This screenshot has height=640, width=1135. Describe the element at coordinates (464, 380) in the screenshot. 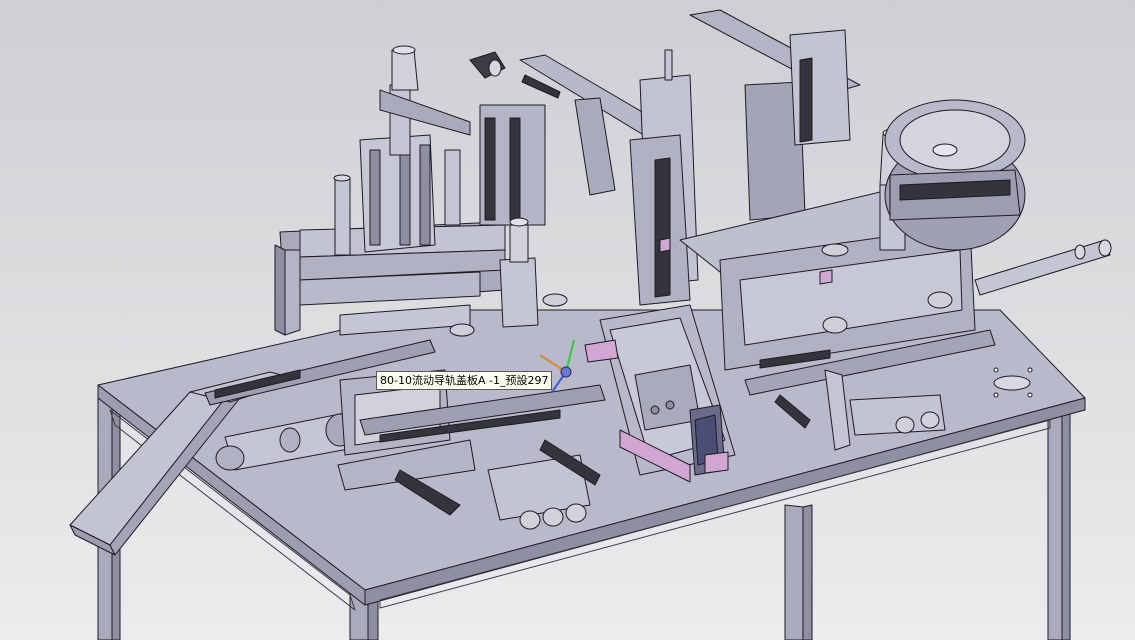

I see `part-name-tooltip: 80-10流动导轨盖板A -1_预設297` at that location.